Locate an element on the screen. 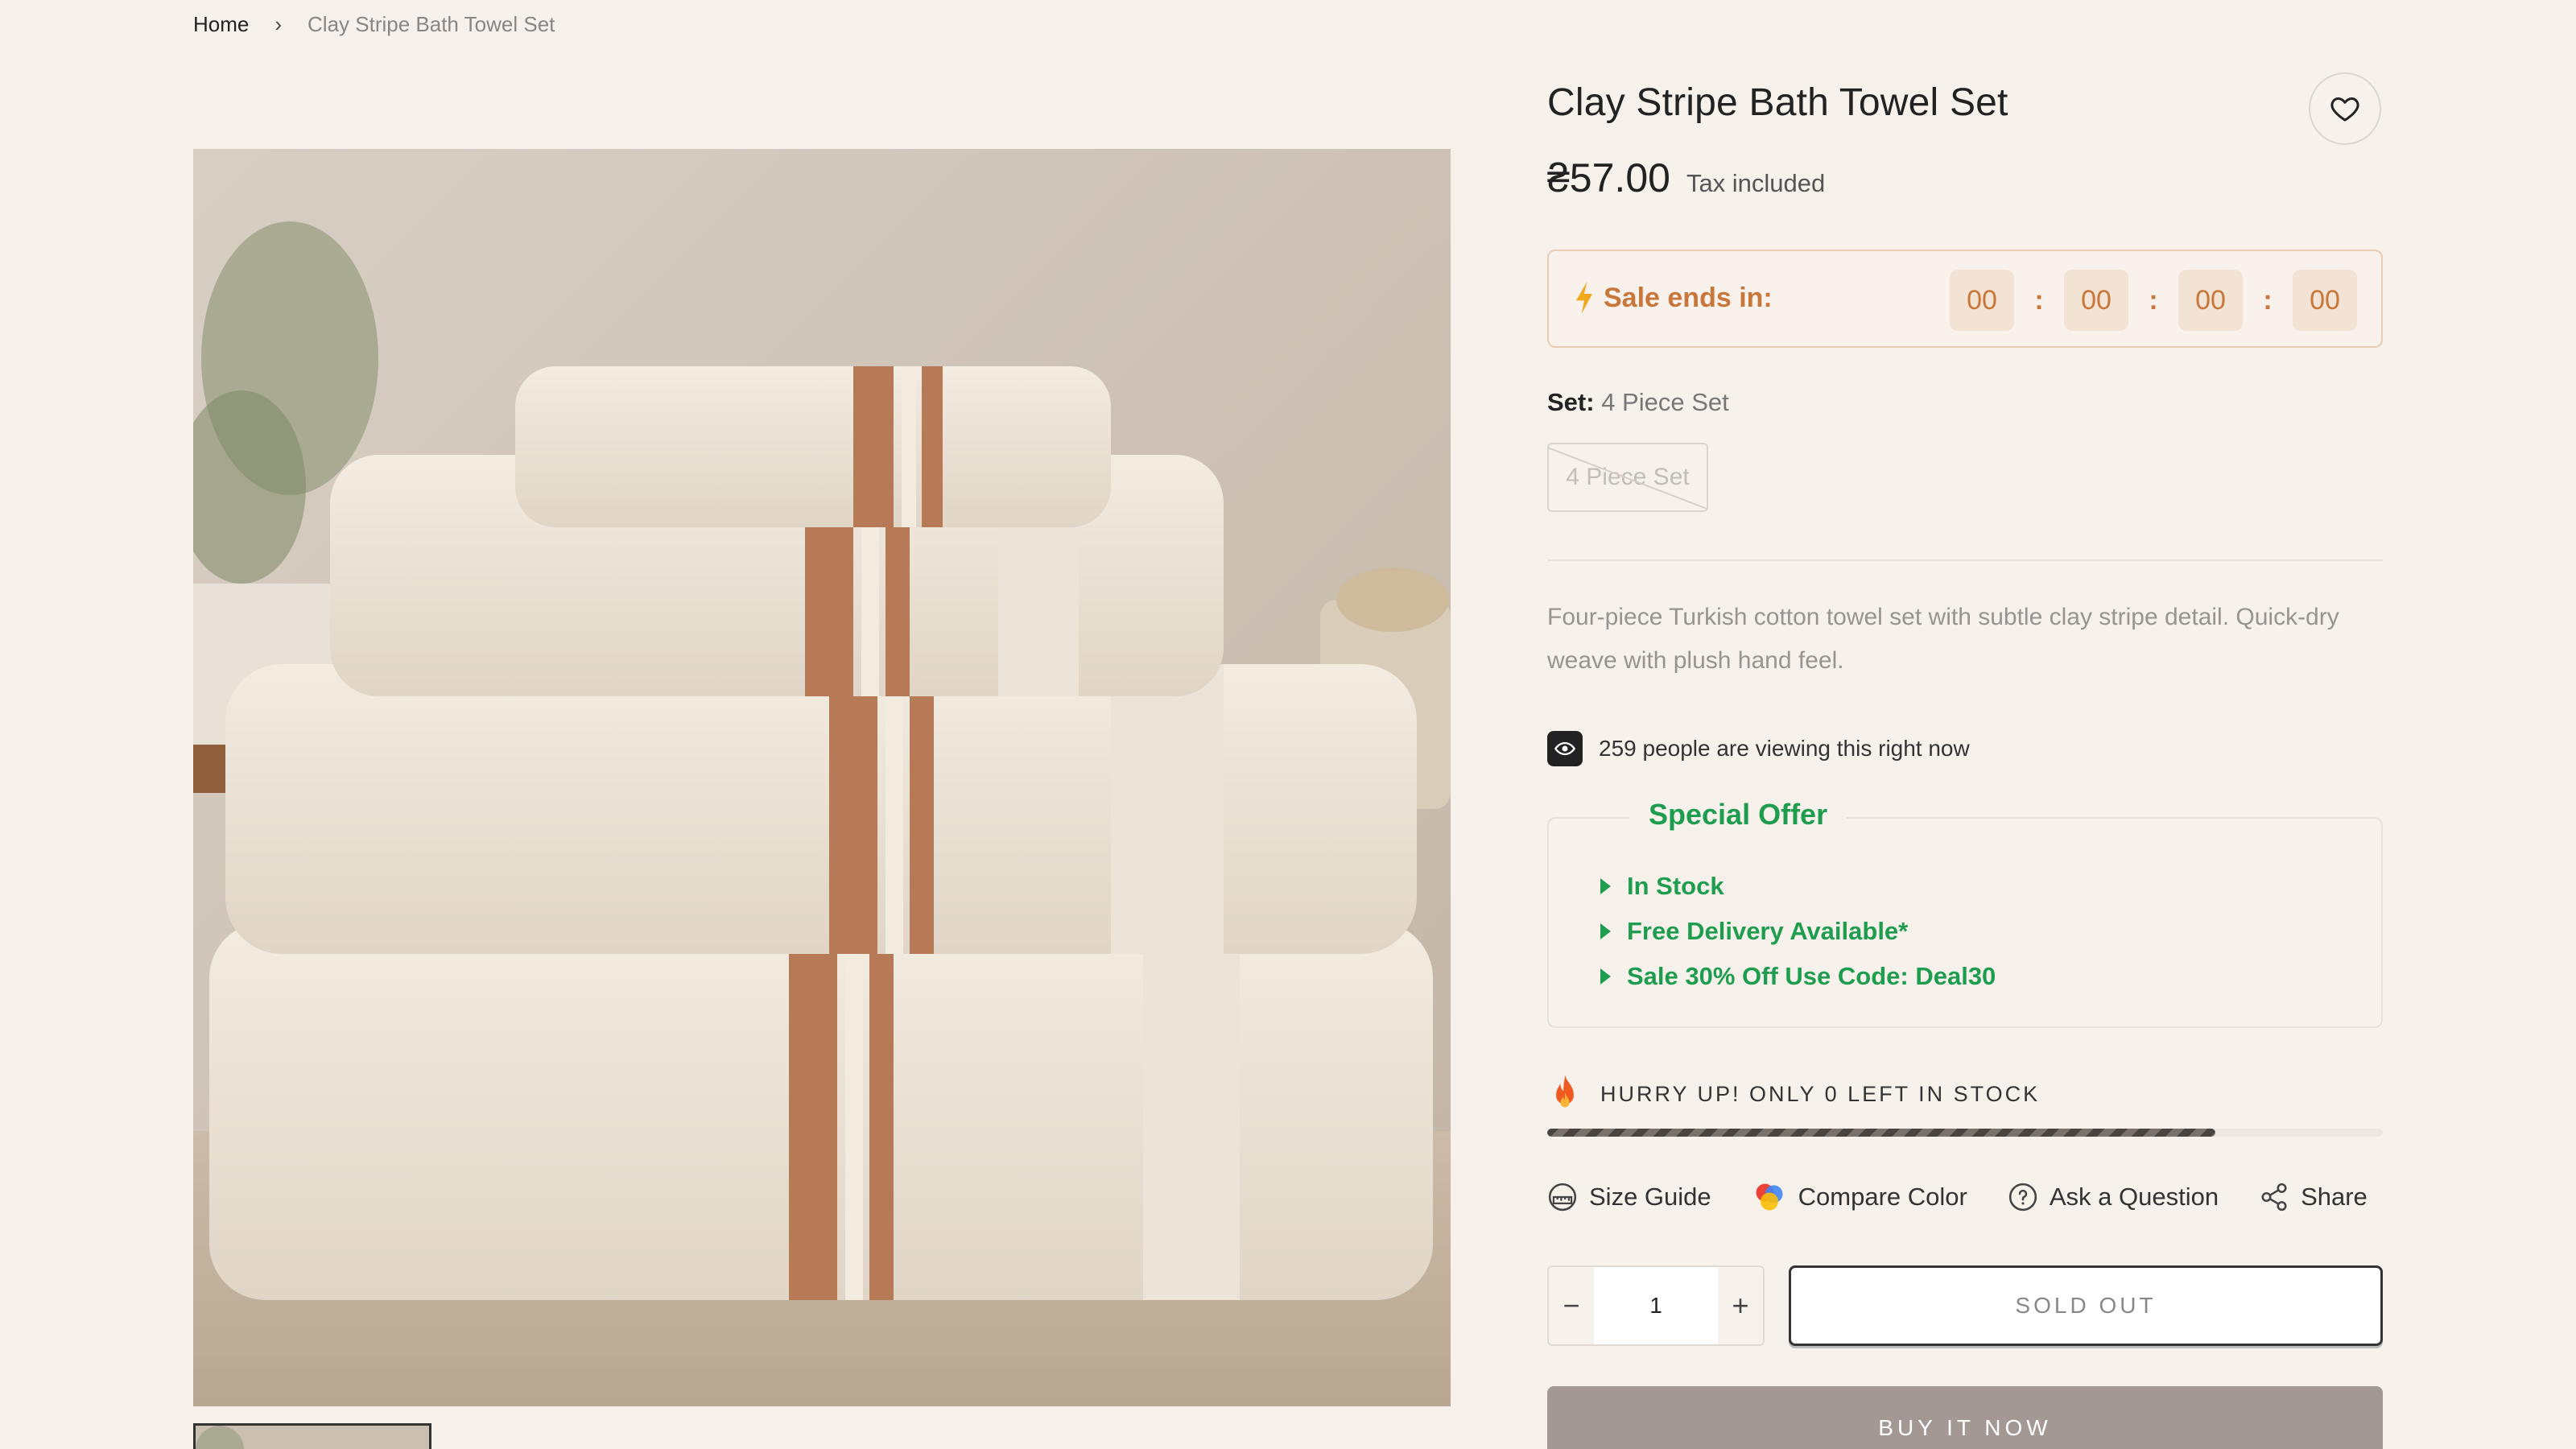  question-circle-icon is located at coordinates (2022, 1197).